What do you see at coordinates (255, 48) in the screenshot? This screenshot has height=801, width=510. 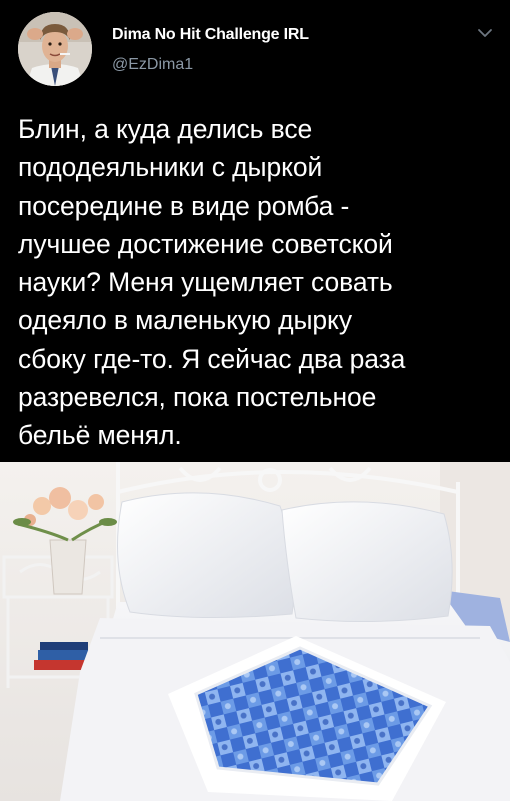 I see `tweet-header: Dima No Hit Challenge IRL @EzDima1` at bounding box center [255, 48].